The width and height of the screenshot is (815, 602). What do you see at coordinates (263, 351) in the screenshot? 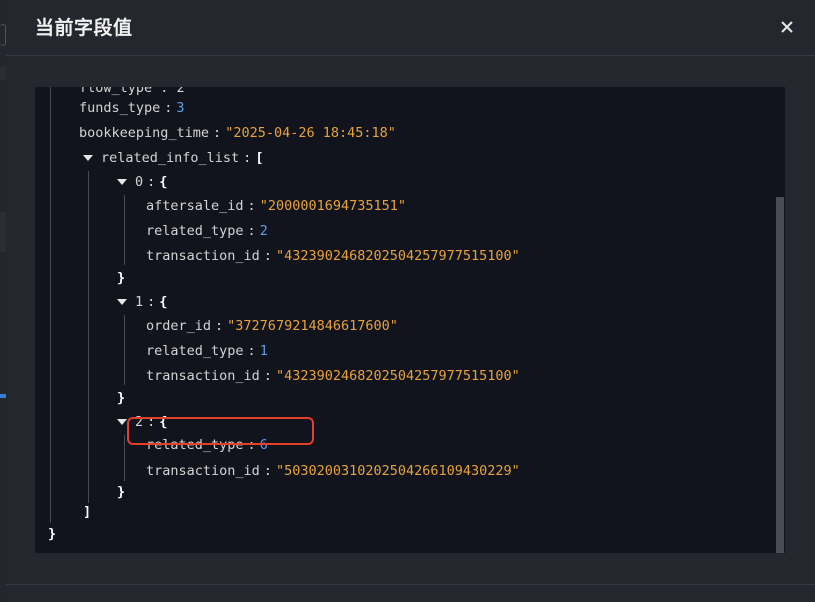
I see `json-value-number: 1` at bounding box center [263, 351].